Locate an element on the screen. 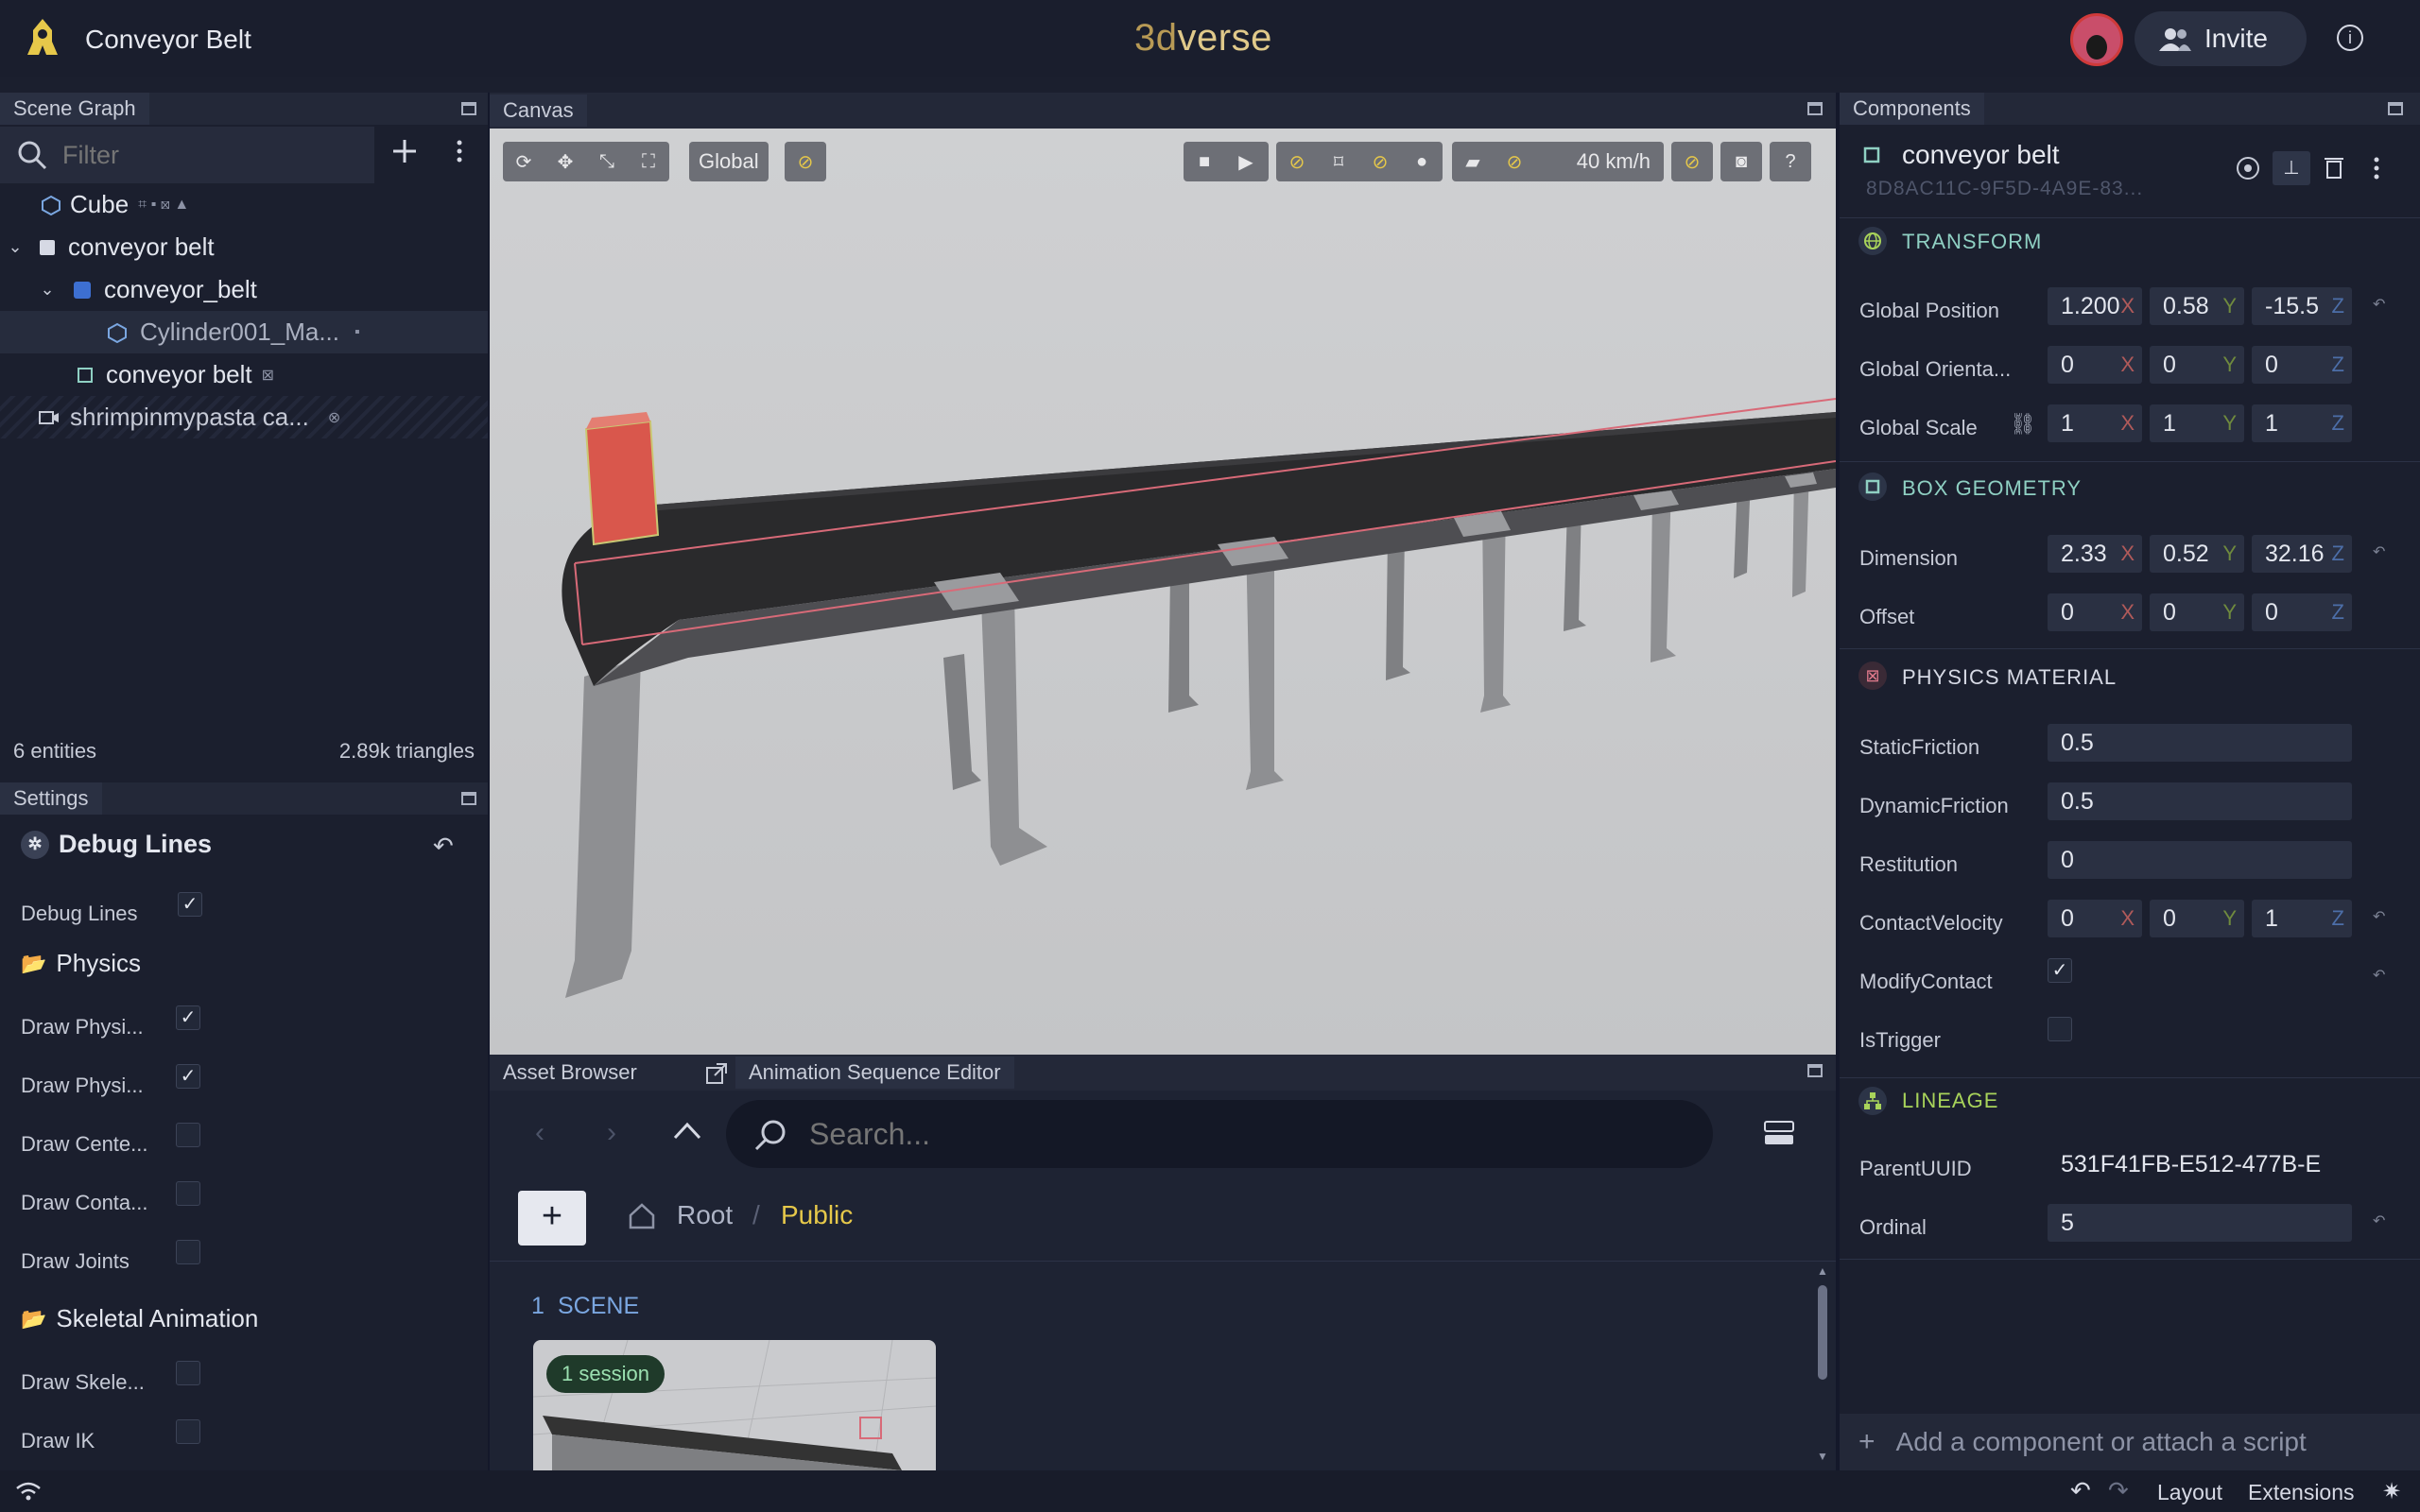 Image resolution: width=2420 pixels, height=1512 pixels. pin-icon: ⊥ is located at coordinates (2291, 168).